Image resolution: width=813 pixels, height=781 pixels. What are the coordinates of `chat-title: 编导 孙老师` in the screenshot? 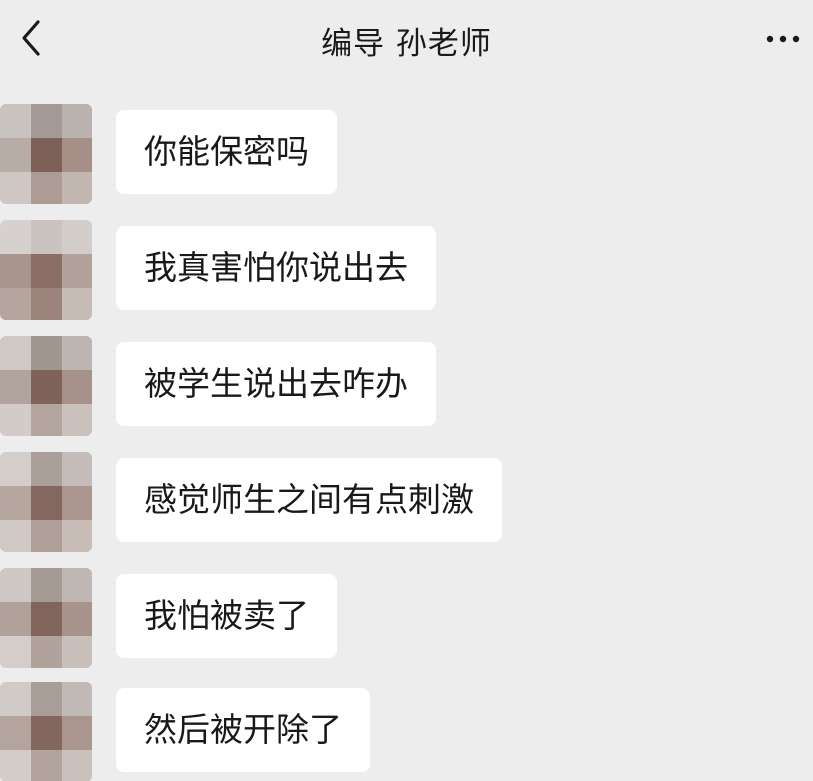 It's located at (406, 44).